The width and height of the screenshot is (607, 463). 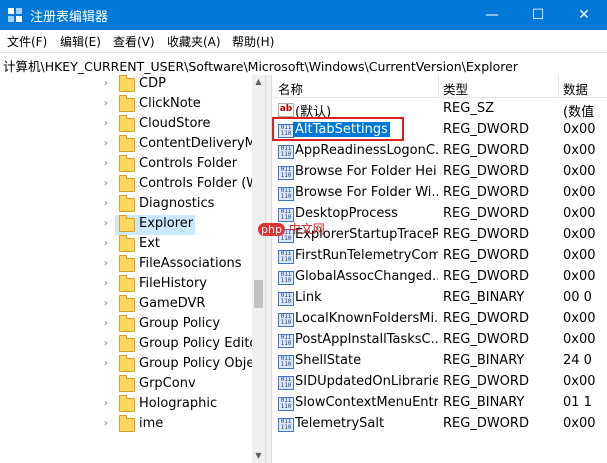 I want to click on watermark-badge: php, so click(x=271, y=229).